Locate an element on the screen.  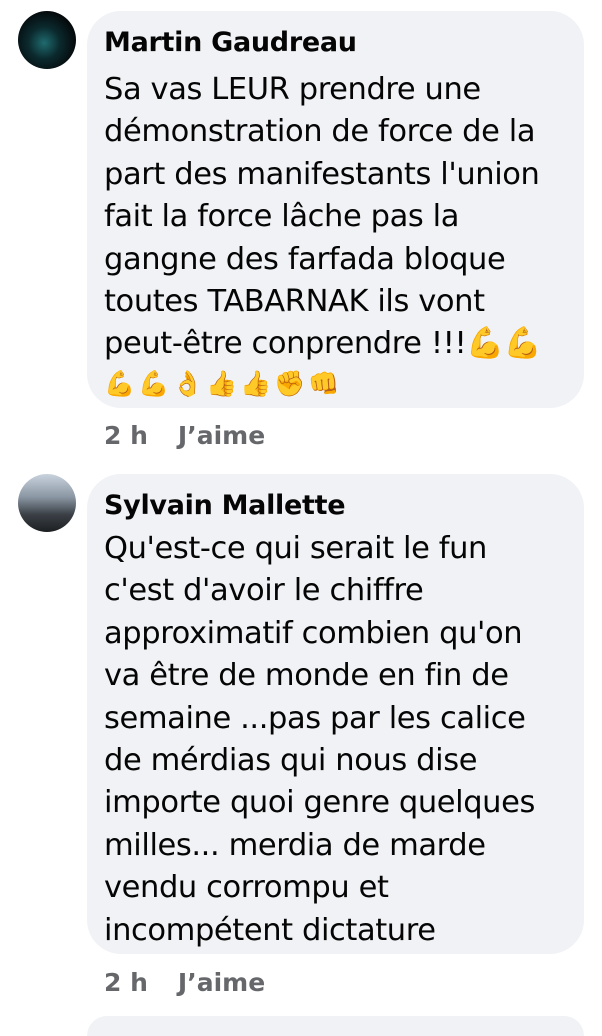
next-comment-bubble is located at coordinates (335, 1026).